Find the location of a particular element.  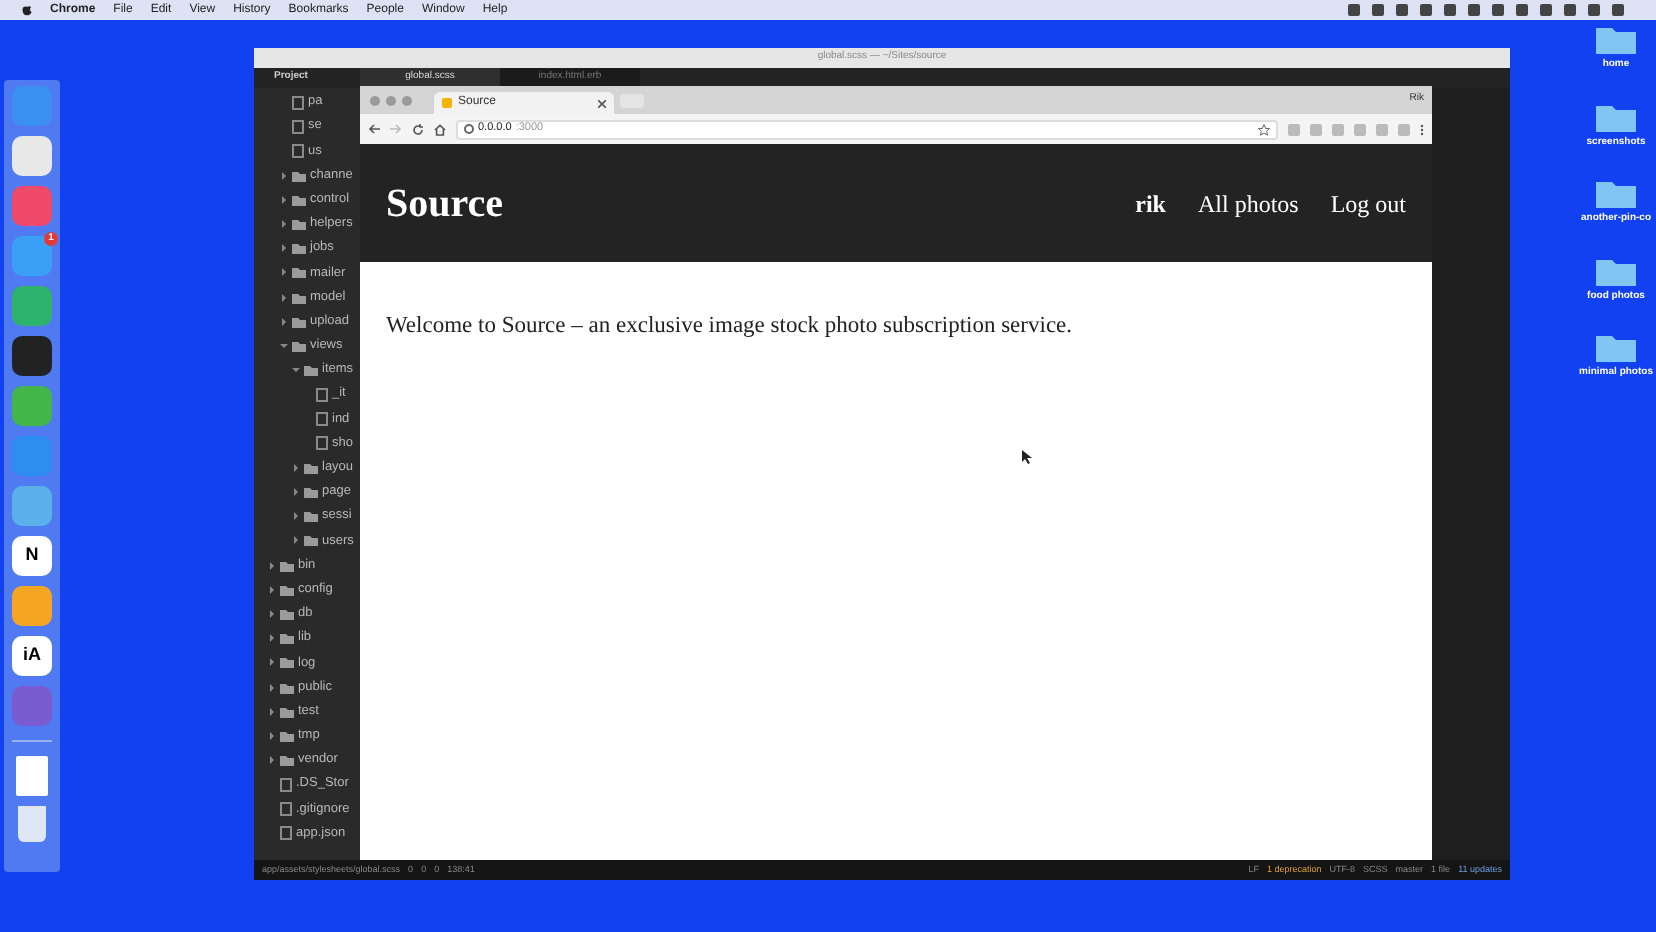

nav-link: Log out is located at coordinates (1368, 203).